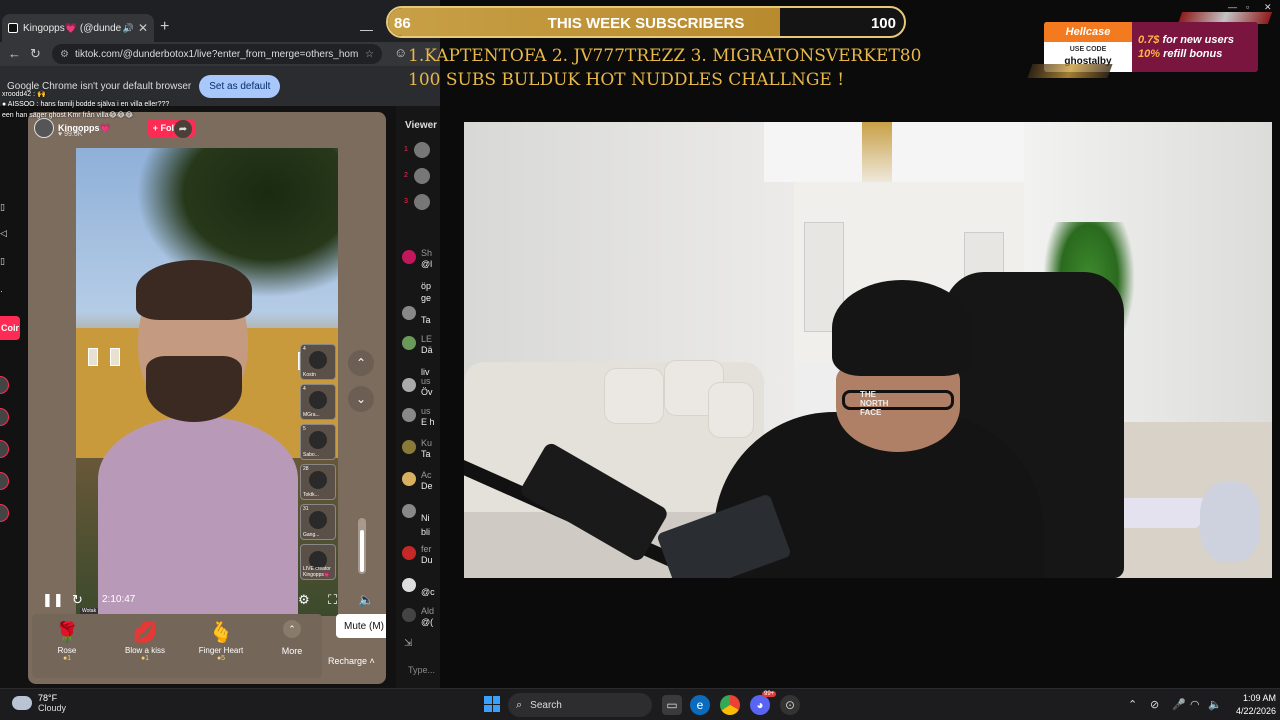 Image resolution: width=1280 pixels, height=720 pixels. I want to click on tab-title: Kingopps💗 (@dunderbotox1, so click(72, 28).